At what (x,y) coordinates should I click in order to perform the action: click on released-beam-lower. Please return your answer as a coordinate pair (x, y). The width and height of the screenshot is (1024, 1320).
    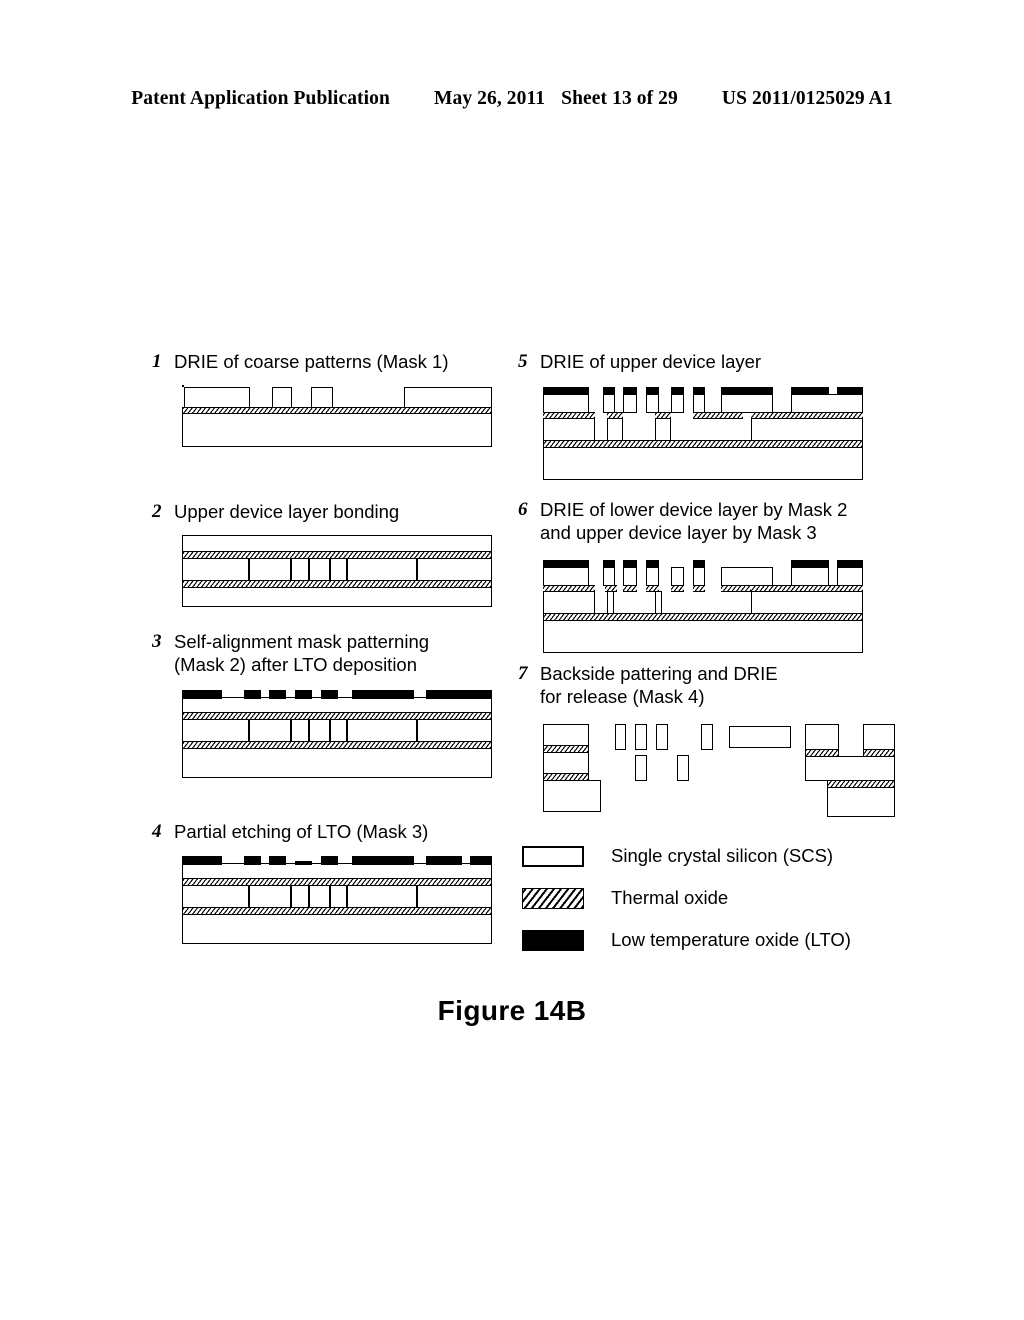
    Looking at the image, I should click on (641, 768).